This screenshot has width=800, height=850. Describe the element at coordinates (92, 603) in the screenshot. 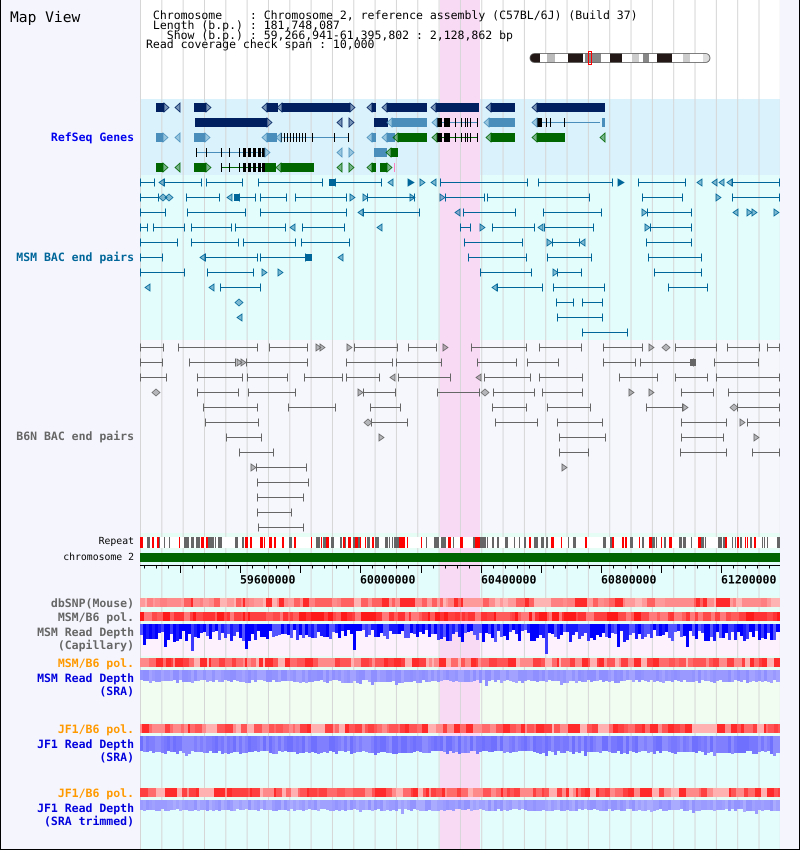

I see `track-label: dbSNP(Mouse)` at that location.